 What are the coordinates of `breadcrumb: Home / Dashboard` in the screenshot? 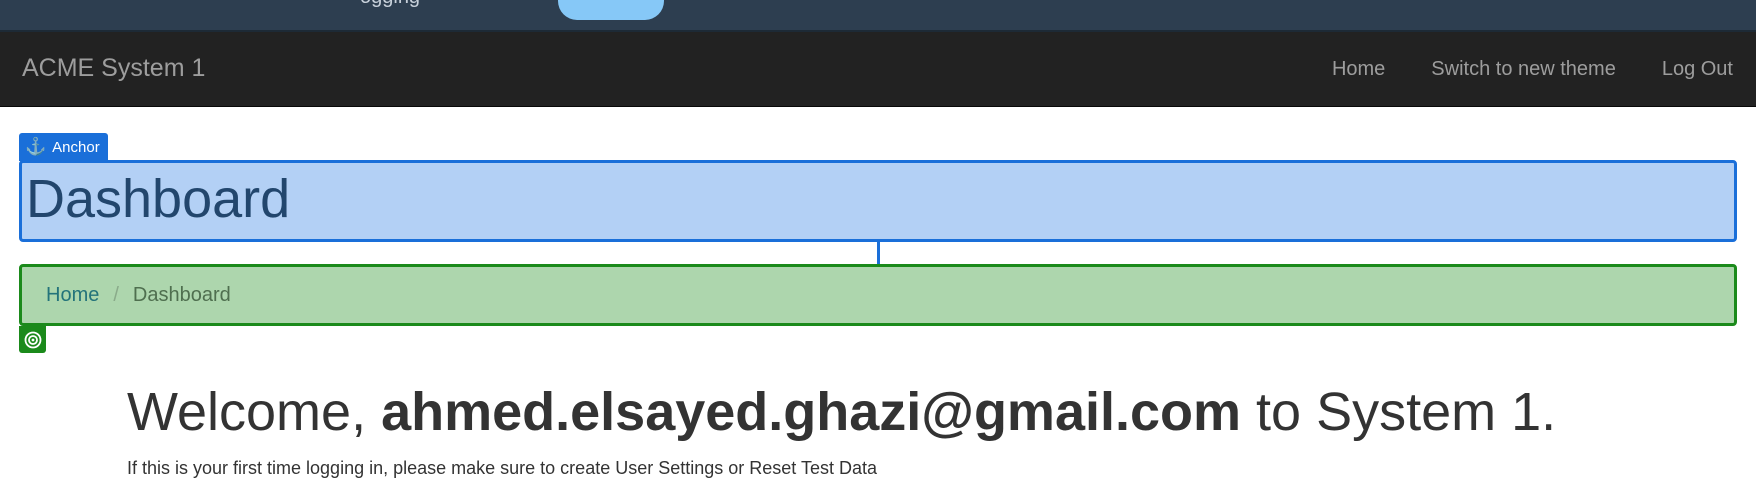 It's located at (878, 295).